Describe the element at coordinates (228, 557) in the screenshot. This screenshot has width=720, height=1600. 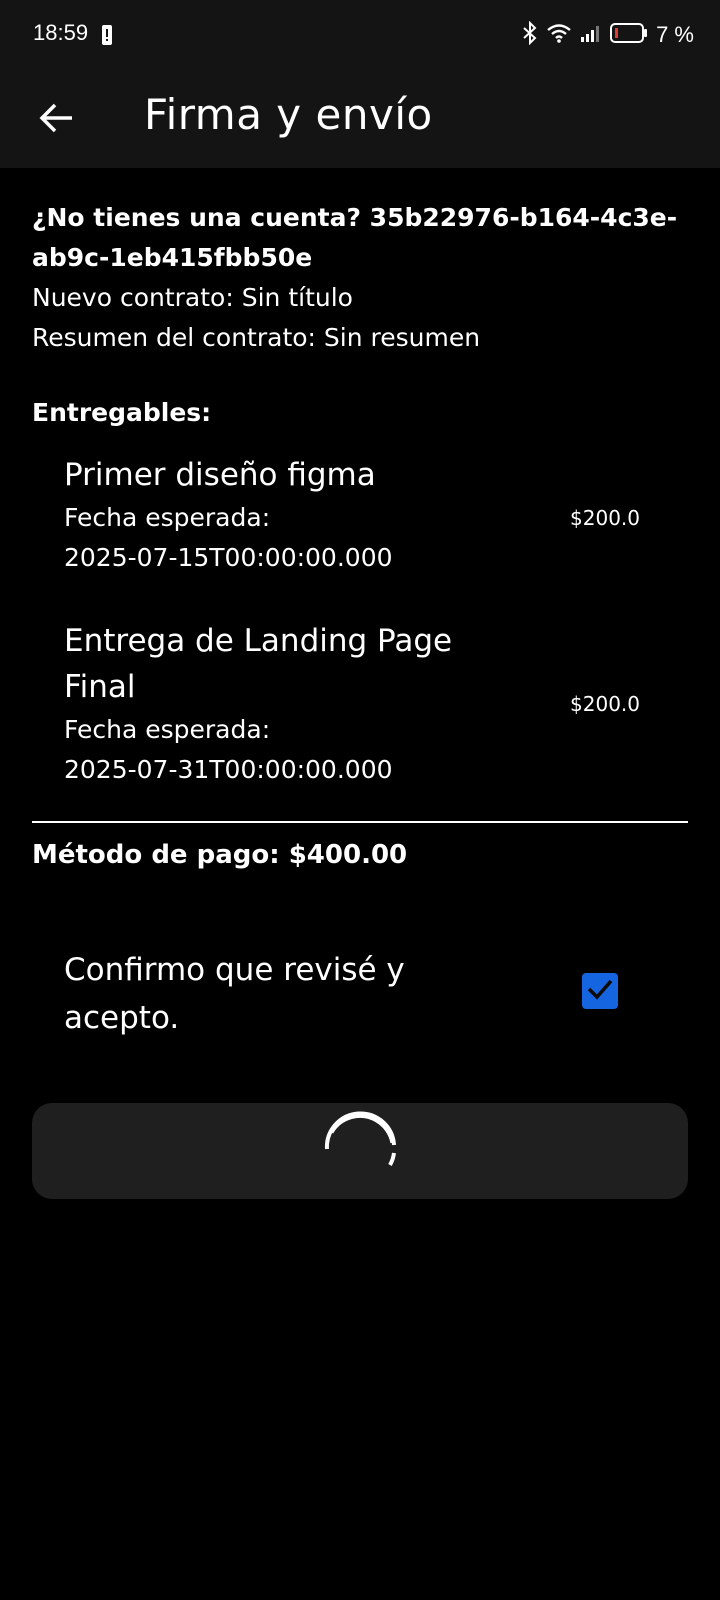
I see `deliverable-date: 2025-07-15T00:00:00.000` at that location.